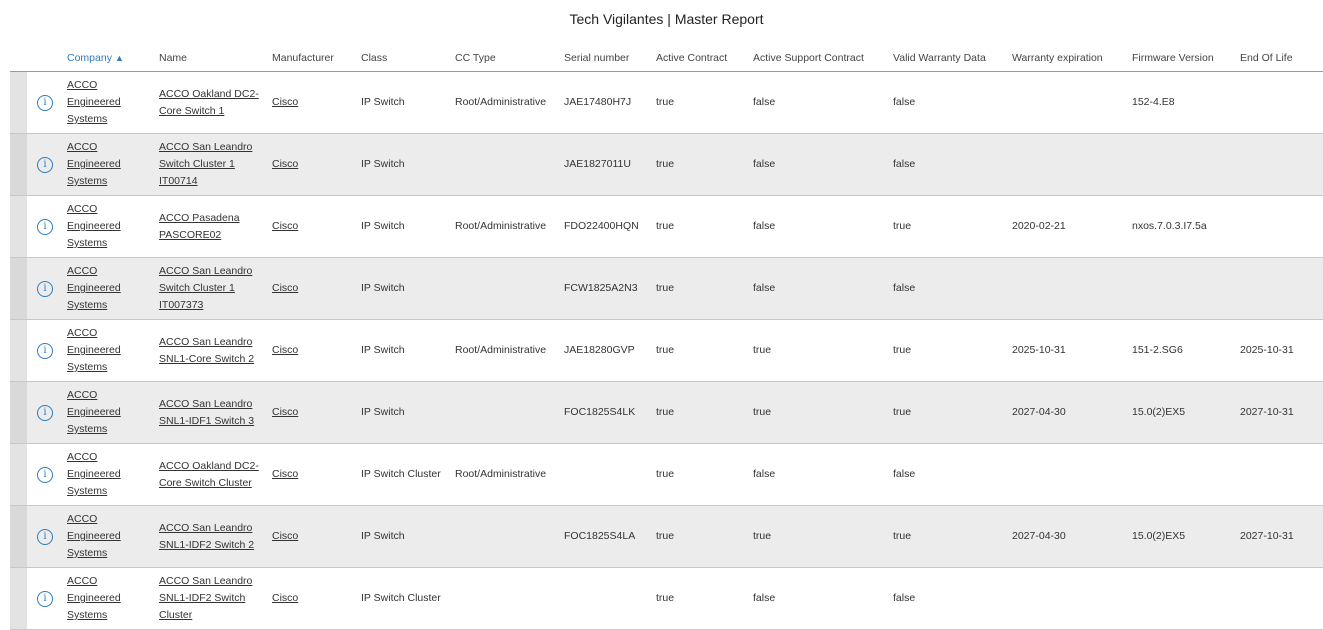 This screenshot has width=1323, height=630. I want to click on column-header-end-of-life: End Of Life, so click(1281, 58).